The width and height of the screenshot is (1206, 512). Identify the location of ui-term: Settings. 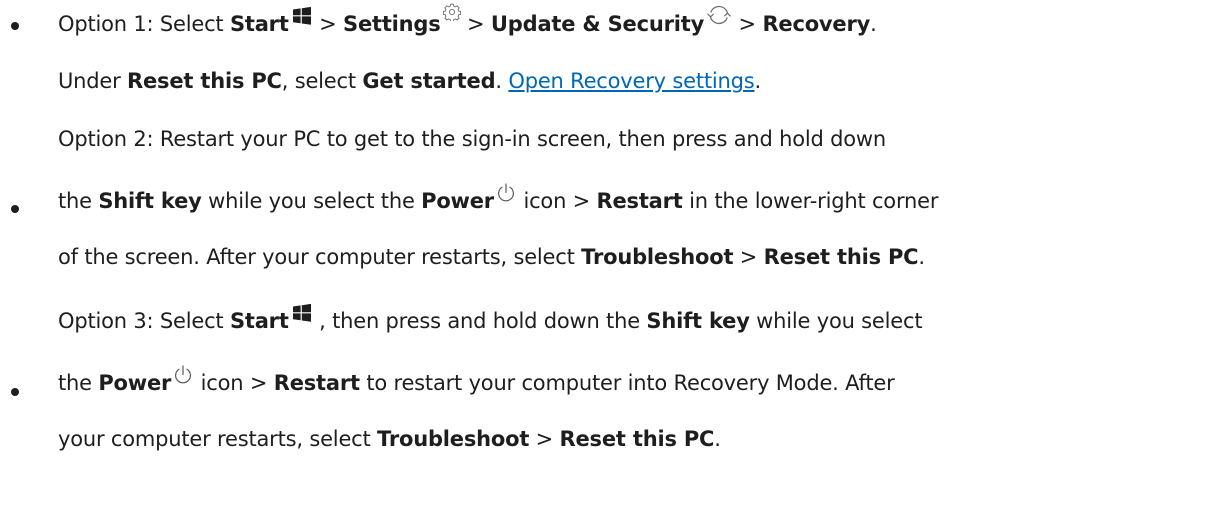
(392, 24).